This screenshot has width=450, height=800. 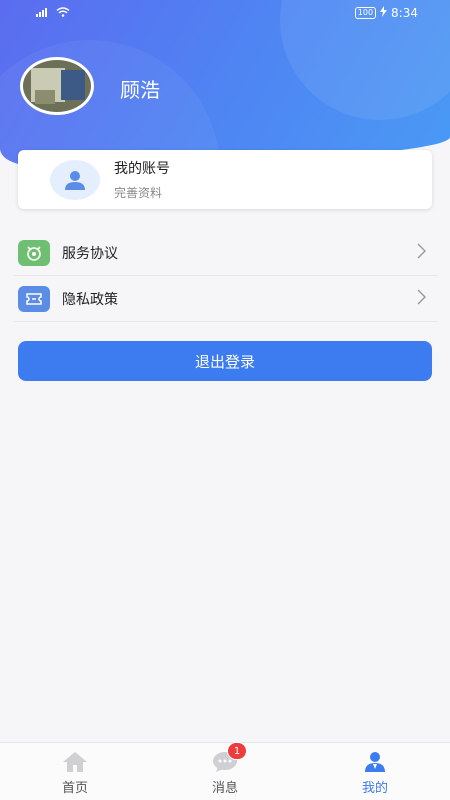 What do you see at coordinates (375, 762) in the screenshot?
I see `profile-icon` at bounding box center [375, 762].